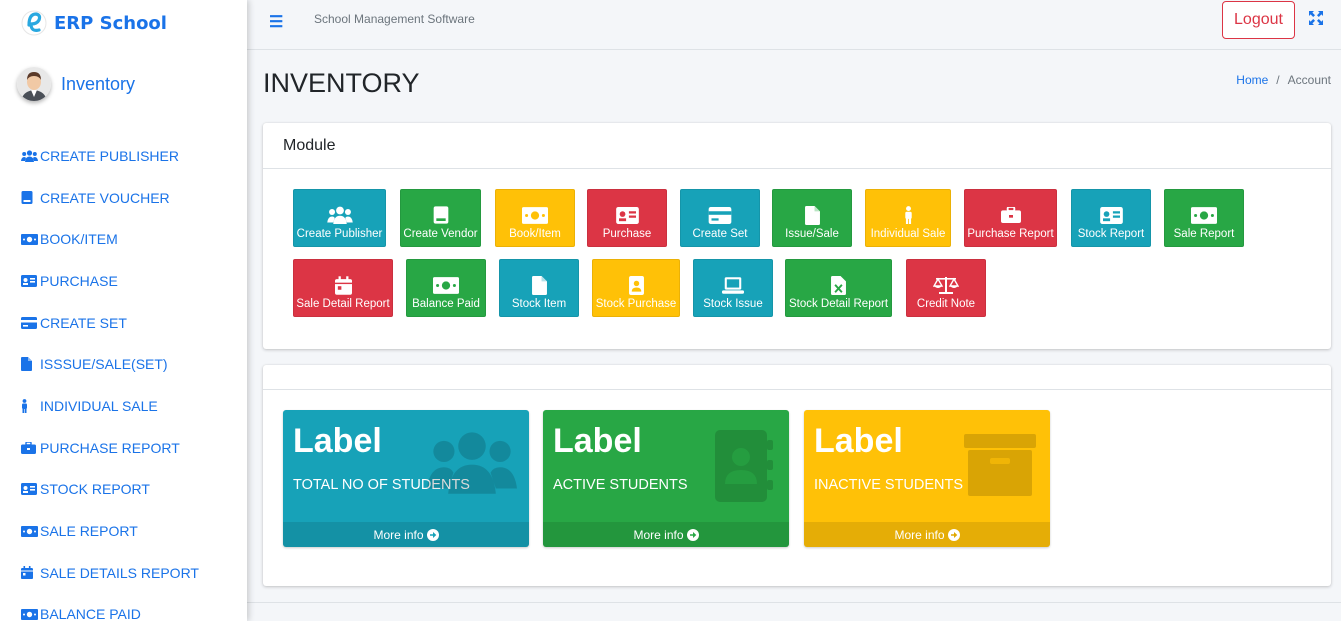  Describe the element at coordinates (1316, 18) in the screenshot. I see `fullscreen-expand-icon` at that location.